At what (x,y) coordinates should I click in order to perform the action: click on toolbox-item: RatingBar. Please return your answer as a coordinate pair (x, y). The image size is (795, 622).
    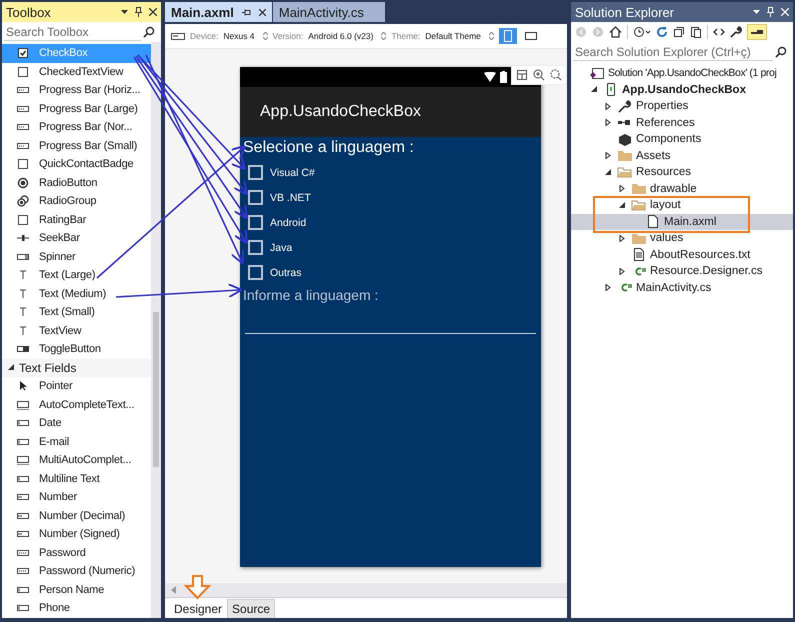
    Looking at the image, I should click on (76, 219).